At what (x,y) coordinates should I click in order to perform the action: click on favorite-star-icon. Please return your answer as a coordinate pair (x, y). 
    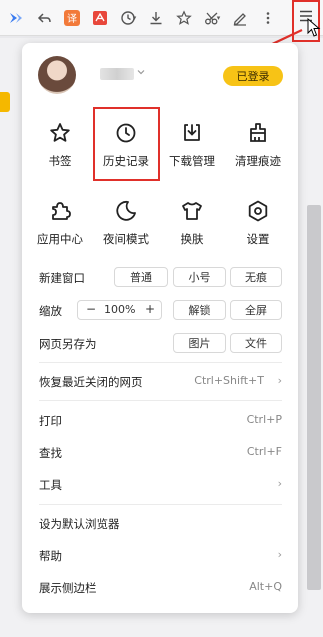
    Looking at the image, I should click on (184, 18).